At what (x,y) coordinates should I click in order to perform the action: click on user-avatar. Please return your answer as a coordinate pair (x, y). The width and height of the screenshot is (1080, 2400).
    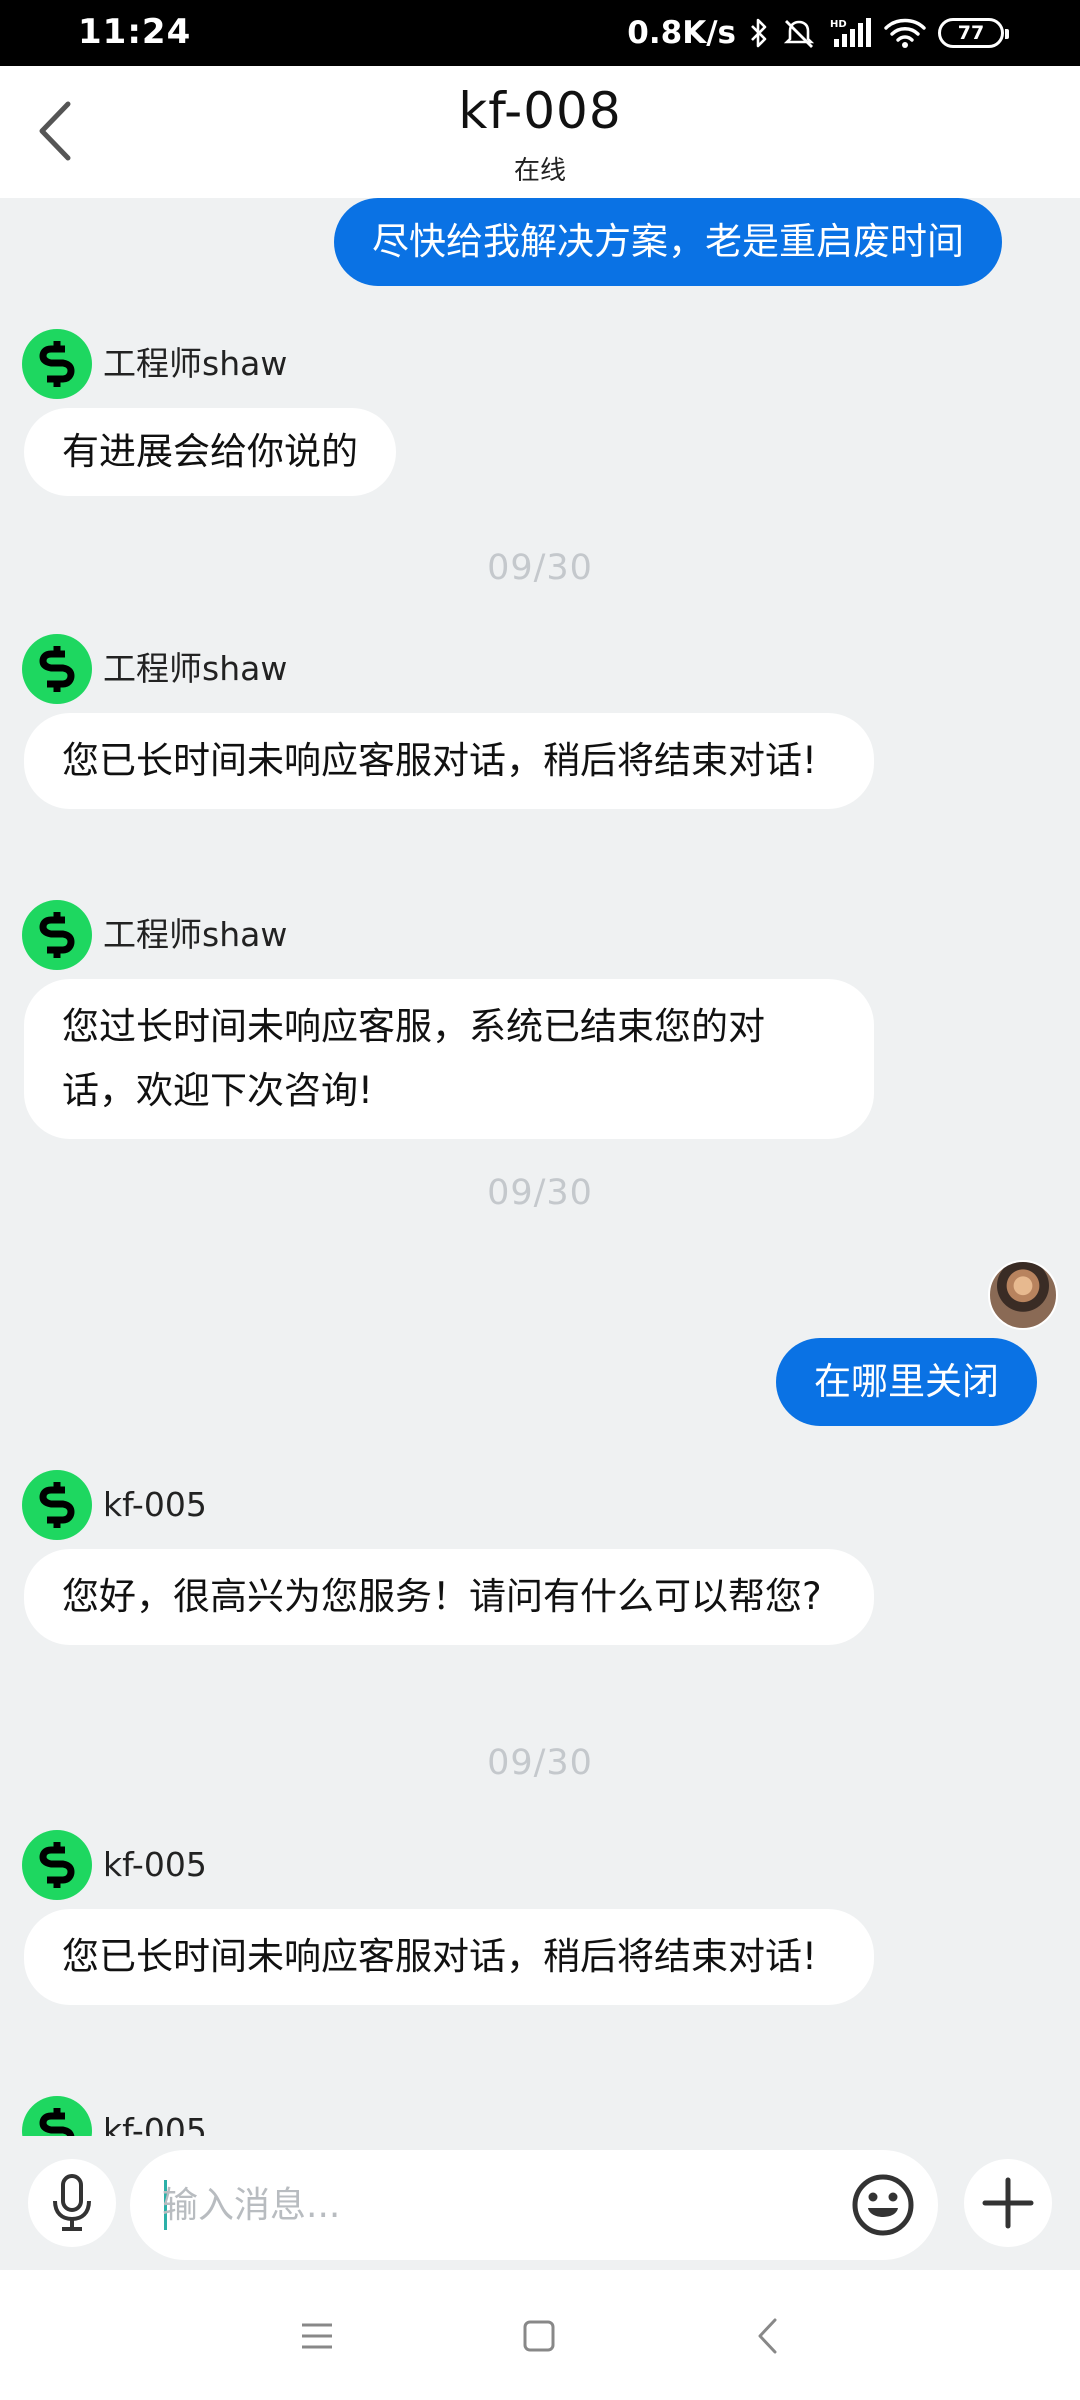
    Looking at the image, I should click on (1023, 1295).